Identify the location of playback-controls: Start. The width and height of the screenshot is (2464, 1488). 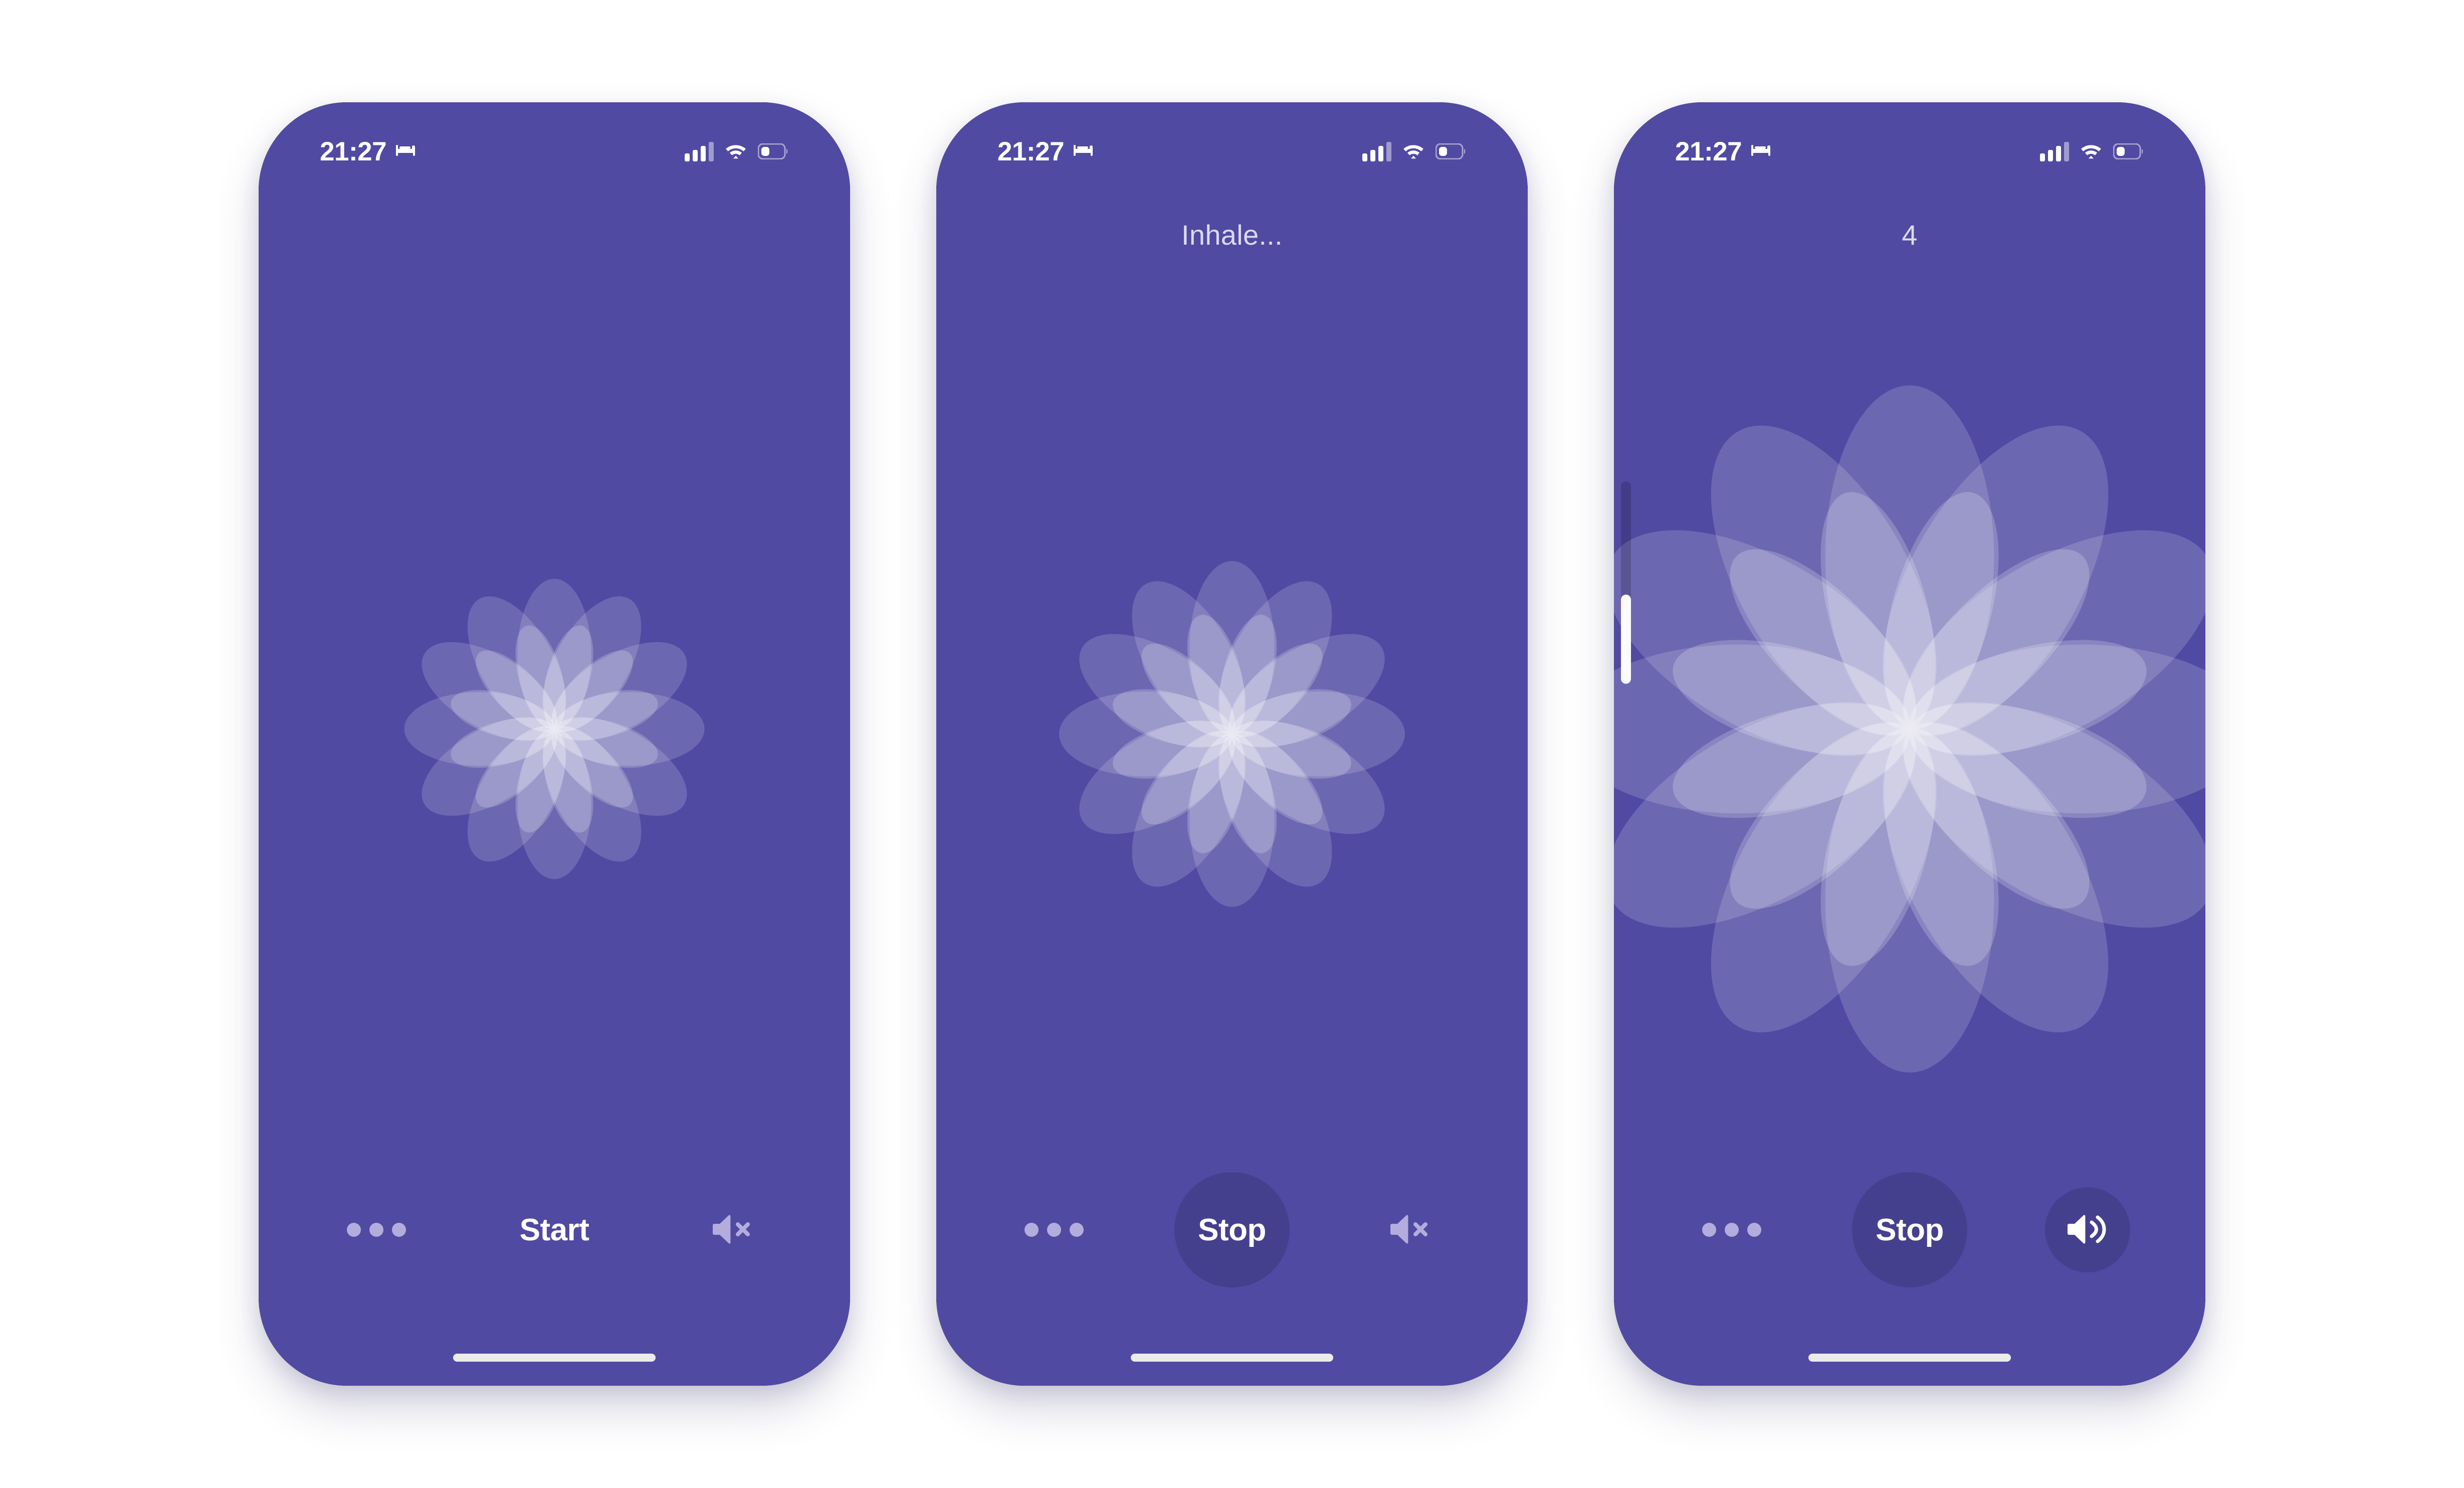
(554, 1229).